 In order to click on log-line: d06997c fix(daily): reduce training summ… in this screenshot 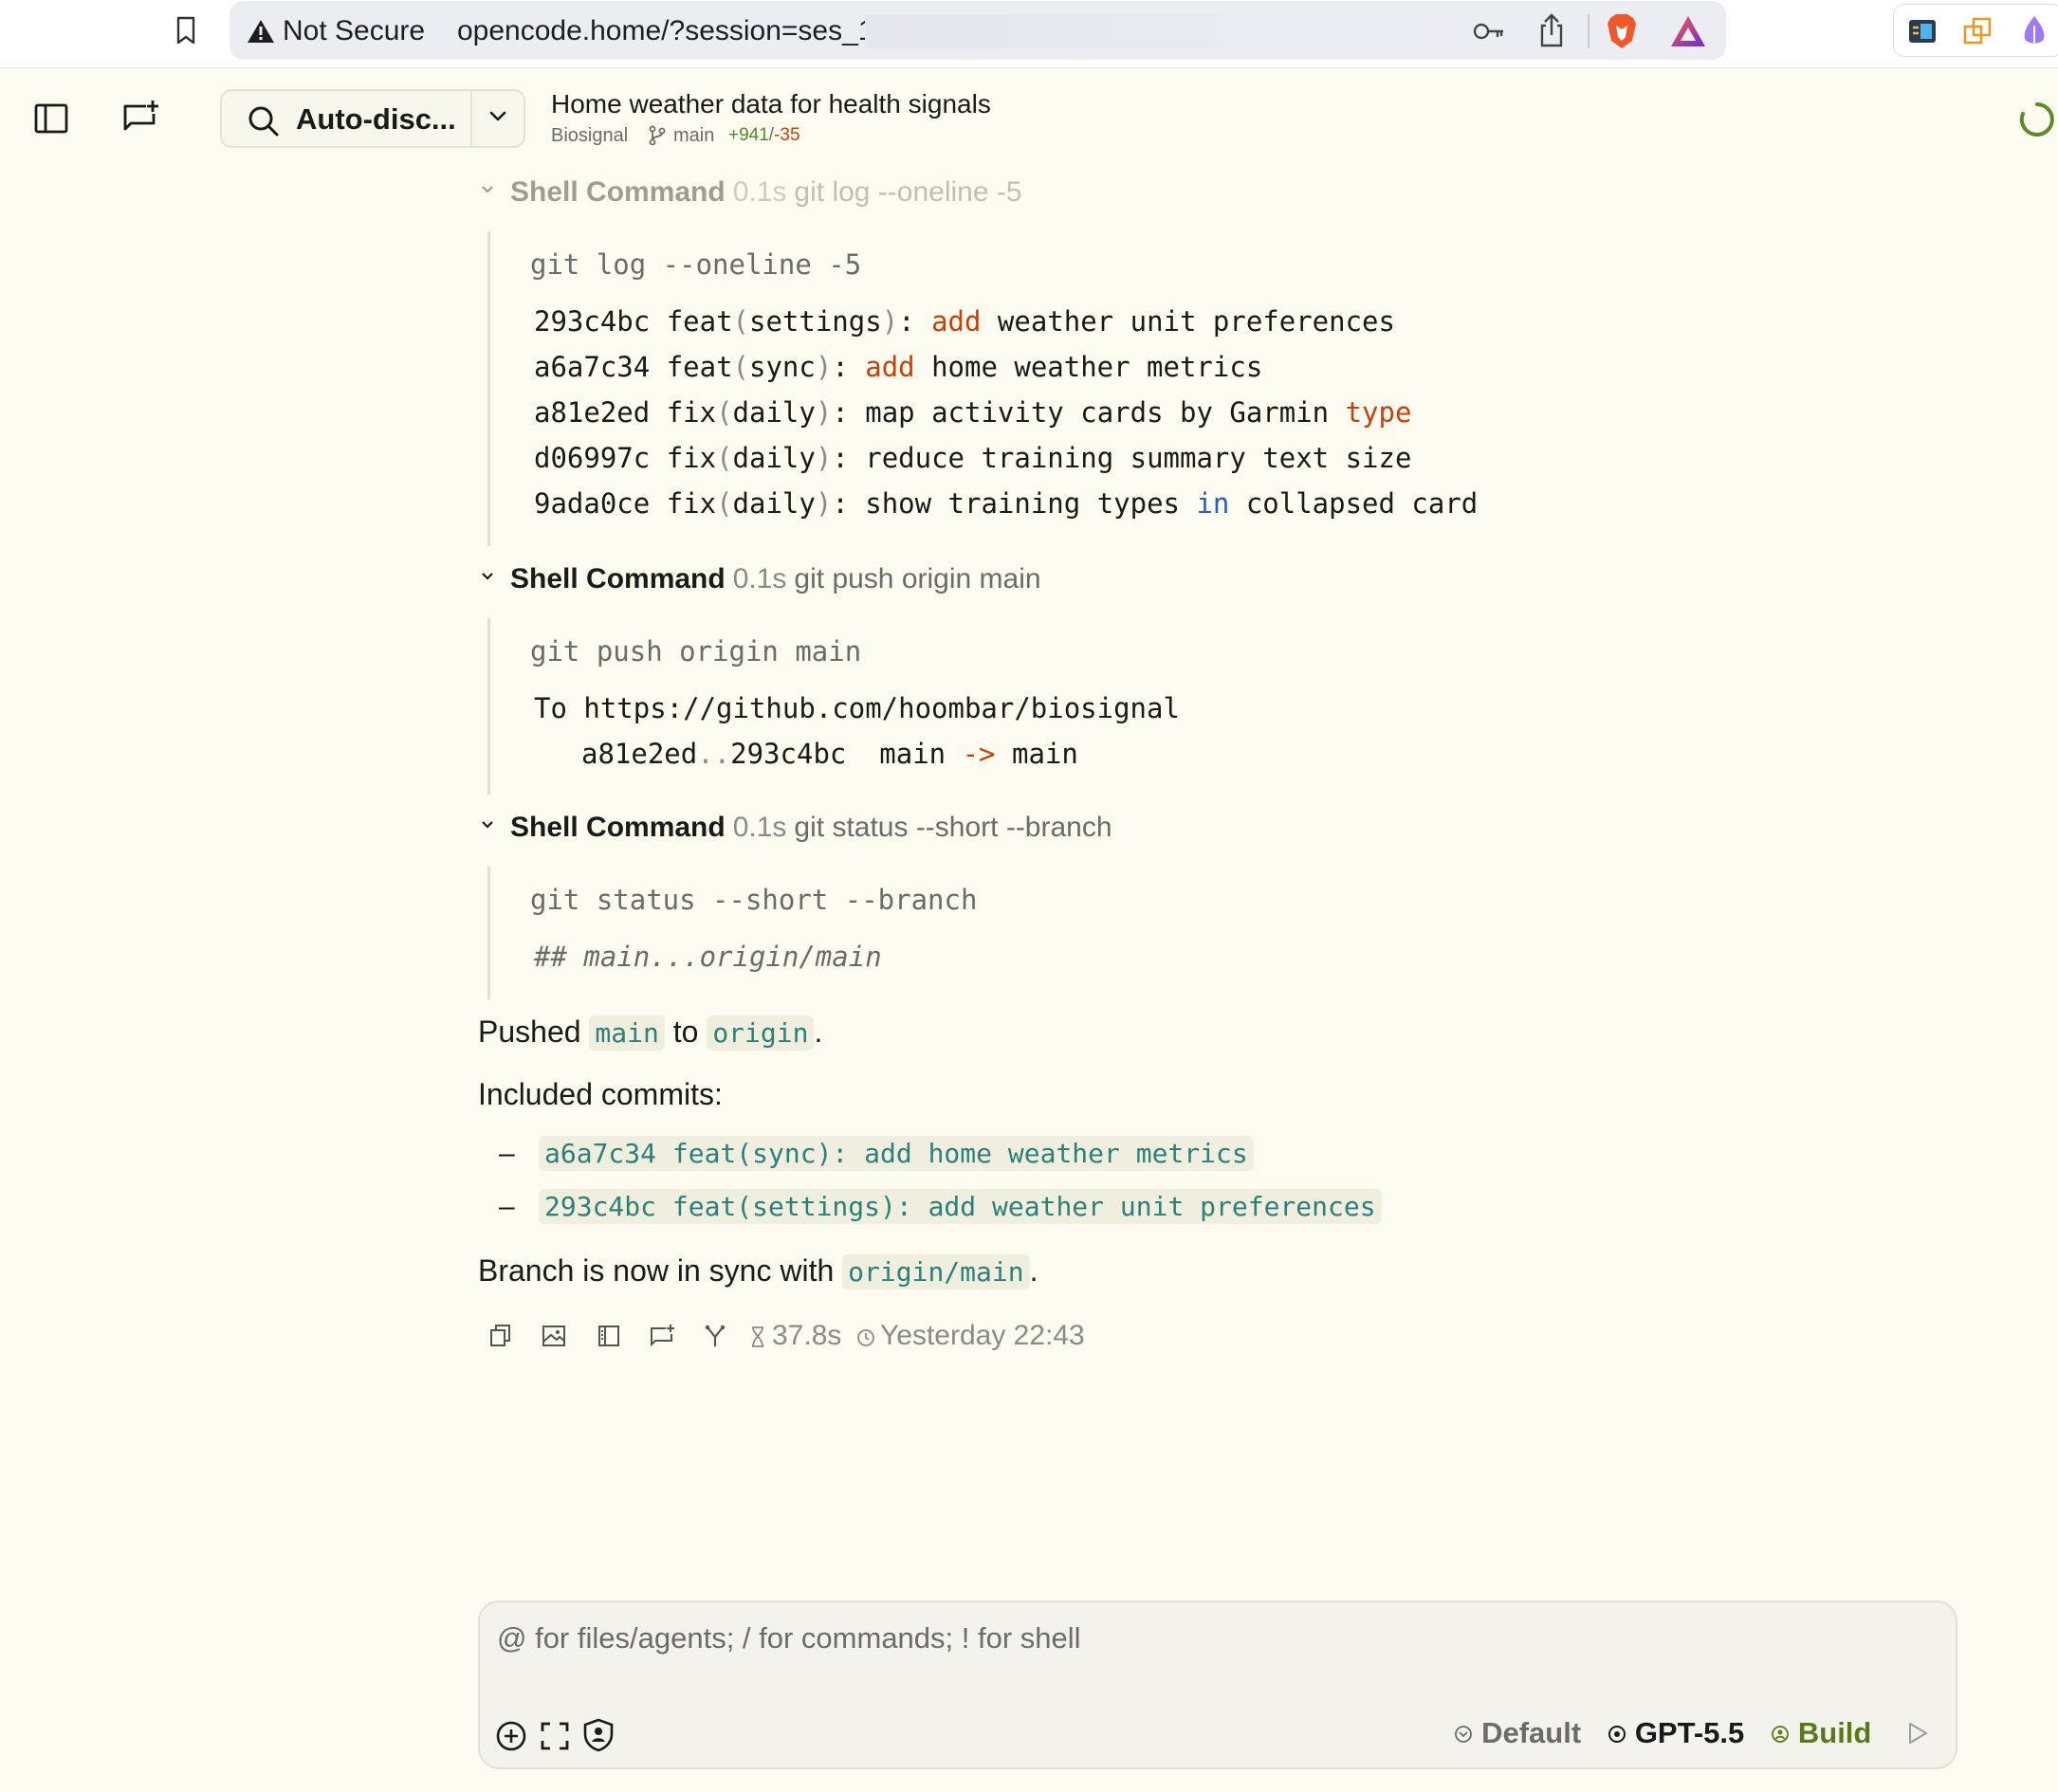, I will do `click(973, 458)`.